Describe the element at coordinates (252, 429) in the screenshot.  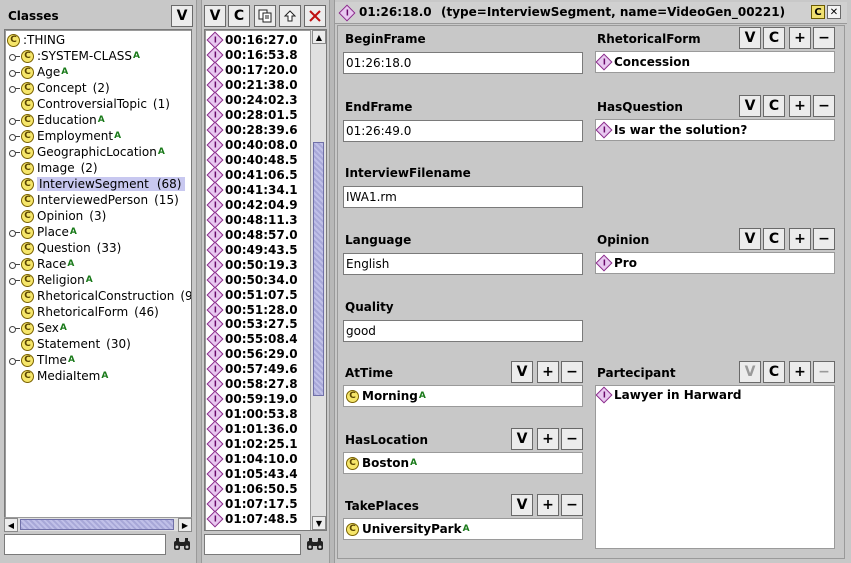
I see `instance-list-item: I 01:01:36.0` at that location.